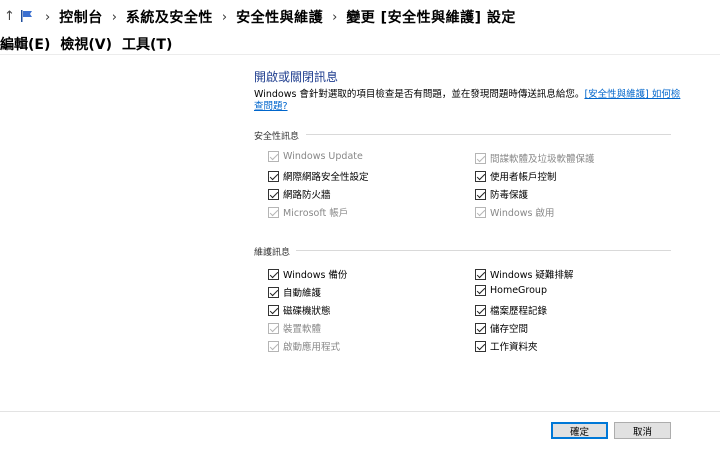  I want to click on menu-edit: 編輯(E), so click(25, 44).